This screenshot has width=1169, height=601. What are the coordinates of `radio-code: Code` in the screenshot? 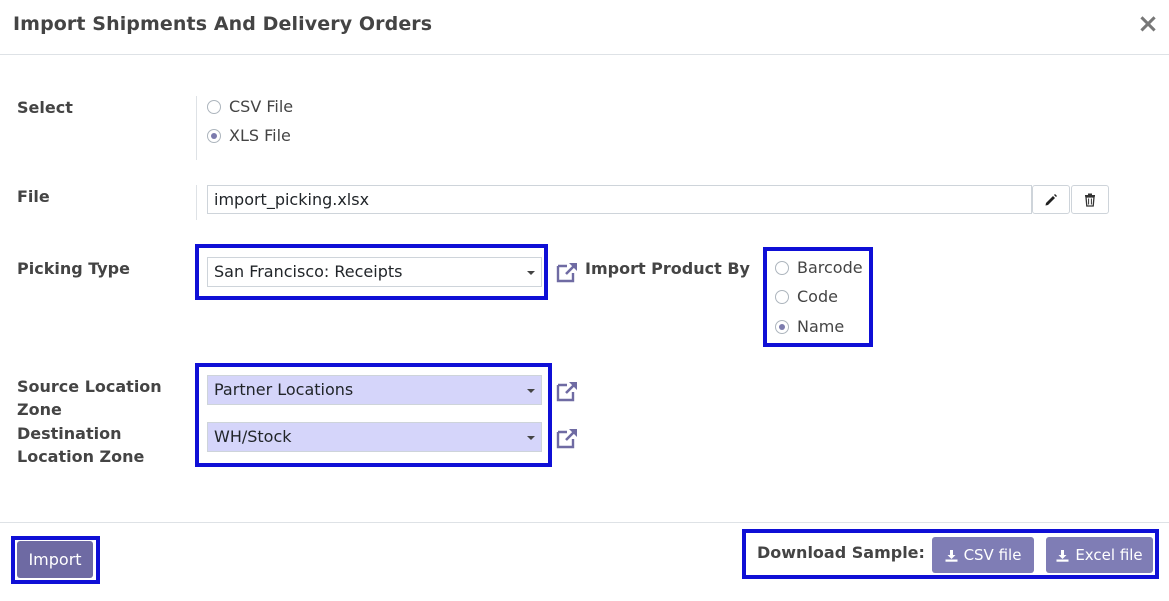 It's located at (806, 296).